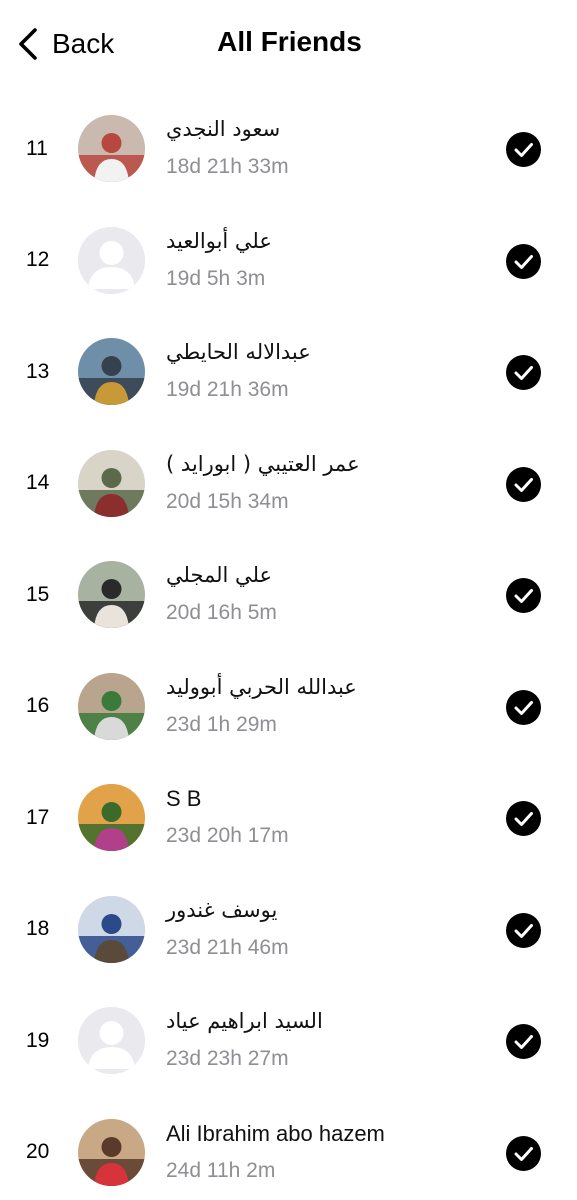 The width and height of the screenshot is (577, 1200). I want to click on page-title: All Friends, so click(289, 41).